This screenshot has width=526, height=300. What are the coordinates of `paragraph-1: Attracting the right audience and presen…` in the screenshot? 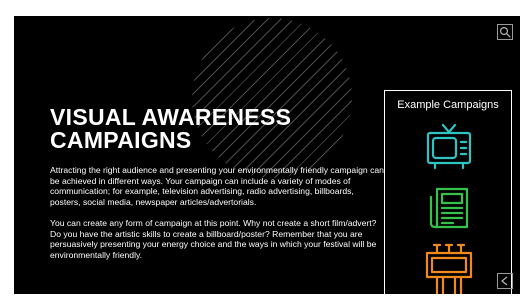 It's located at (217, 186).